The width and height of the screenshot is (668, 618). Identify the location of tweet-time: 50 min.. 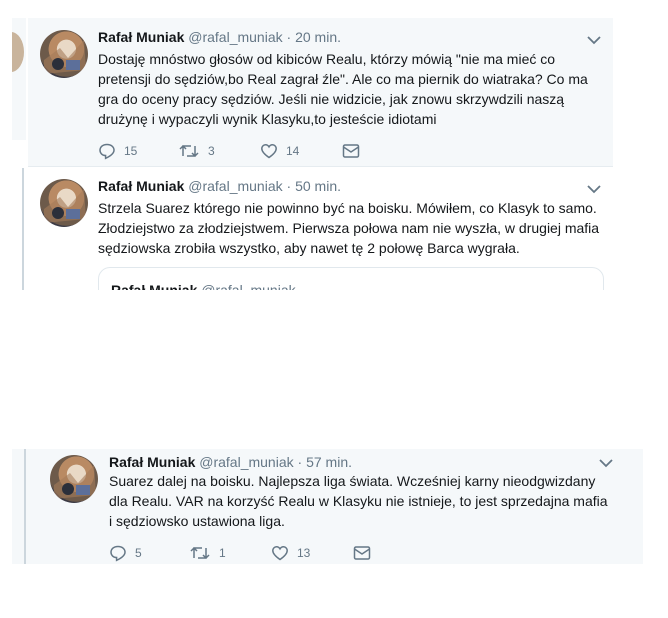
(318, 186).